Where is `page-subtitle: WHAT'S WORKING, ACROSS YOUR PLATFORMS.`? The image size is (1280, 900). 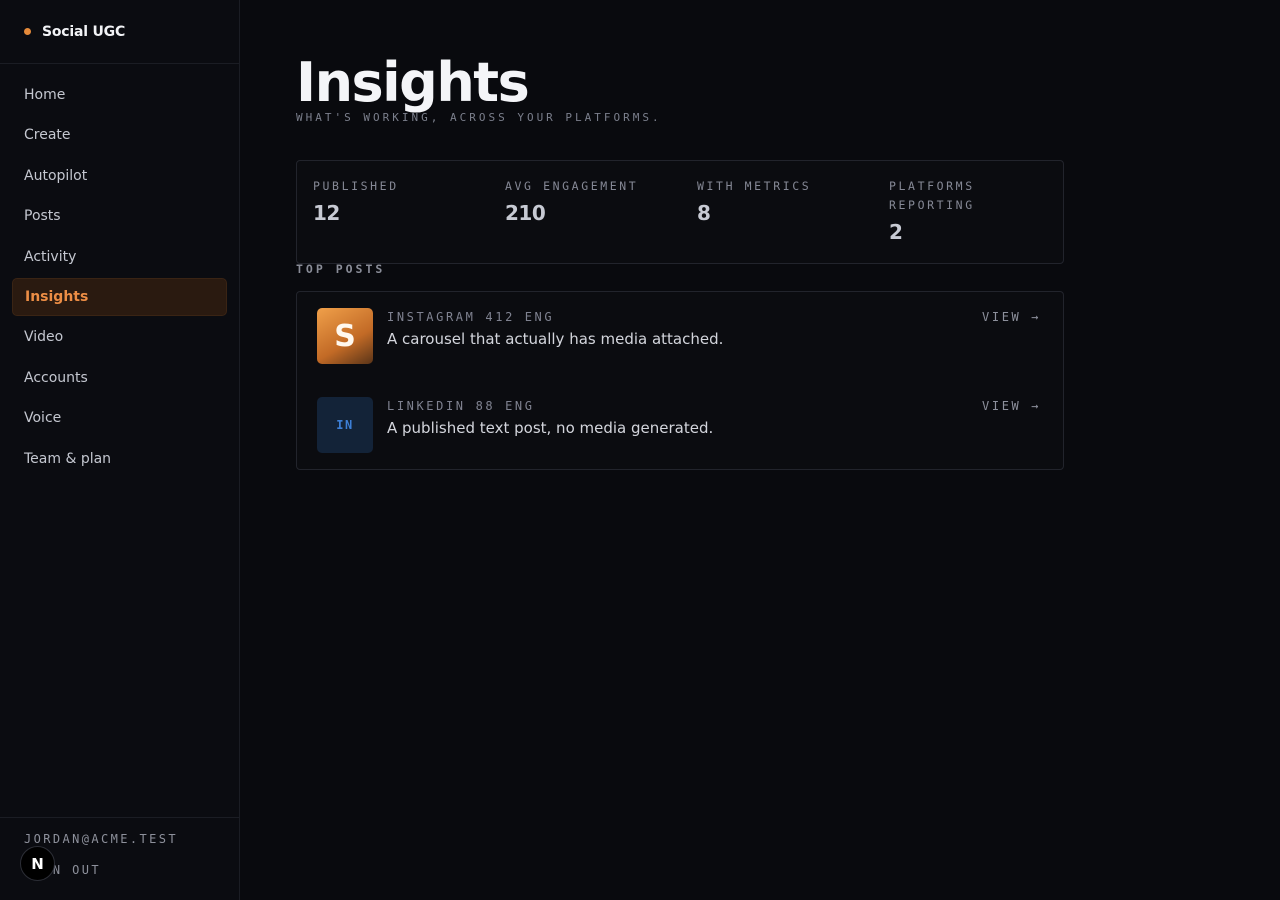
page-subtitle: WHAT'S WORKING, ACROSS YOUR PLATFORMS. is located at coordinates (479, 117).